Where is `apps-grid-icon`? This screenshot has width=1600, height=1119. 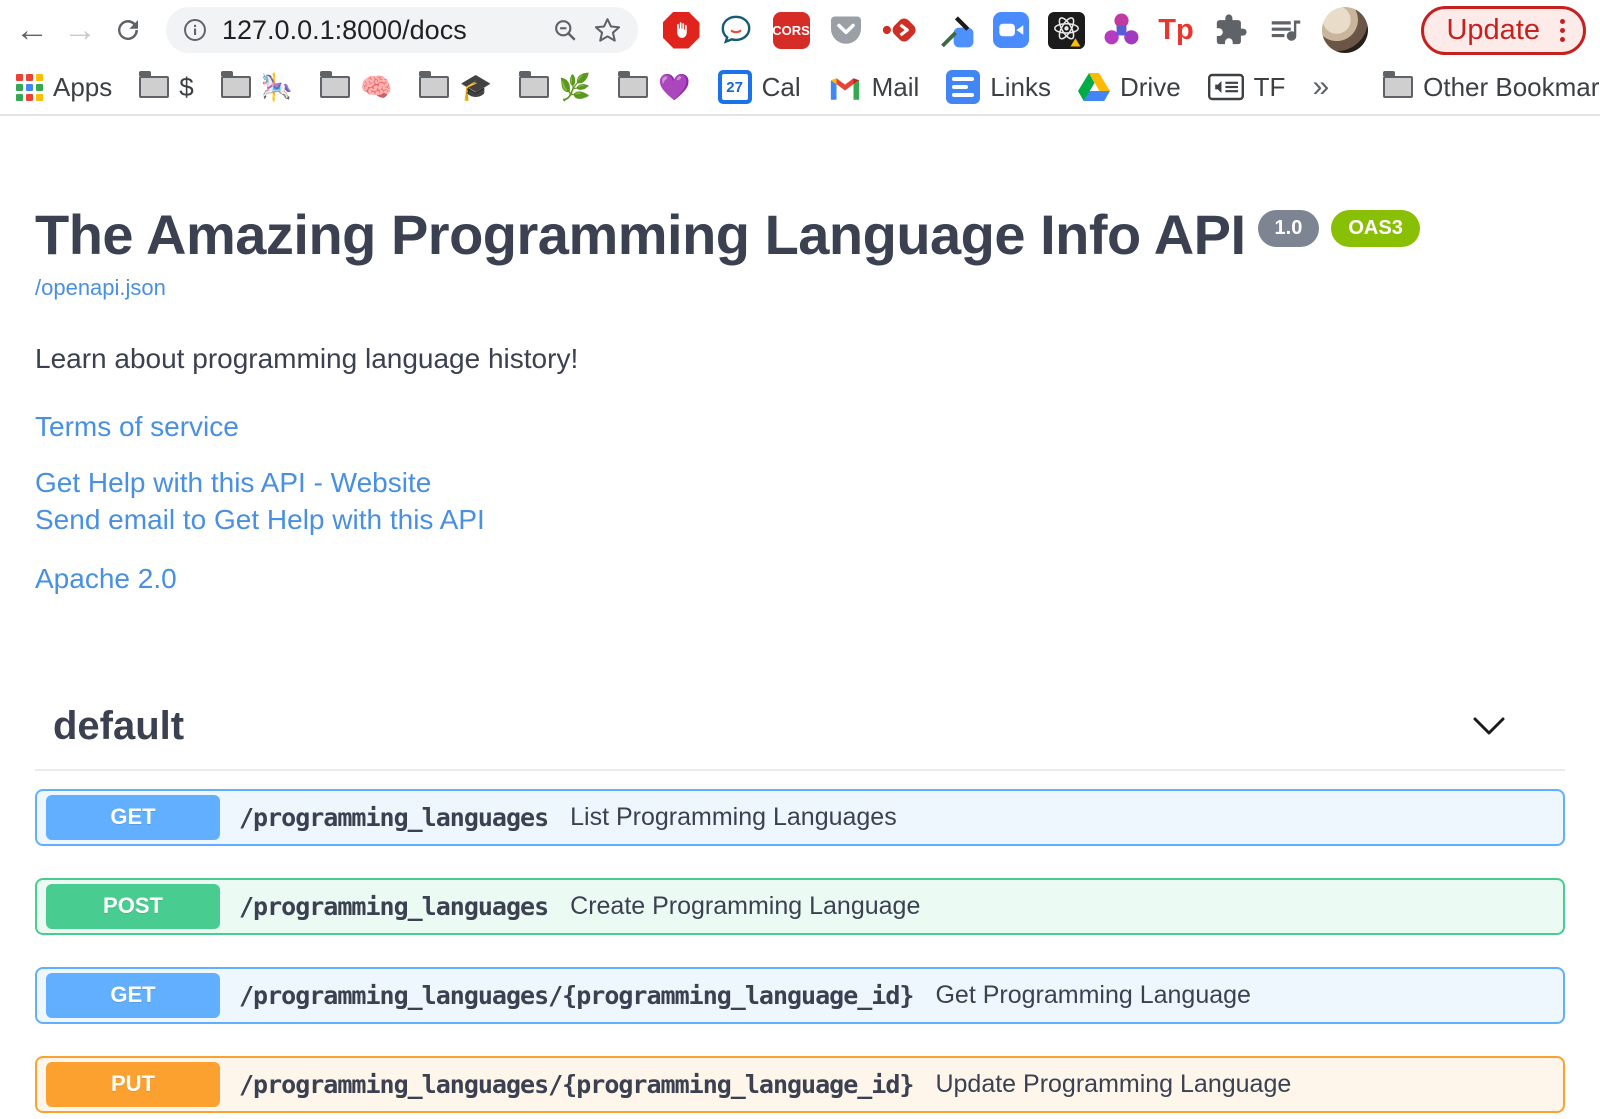 apps-grid-icon is located at coordinates (29, 87).